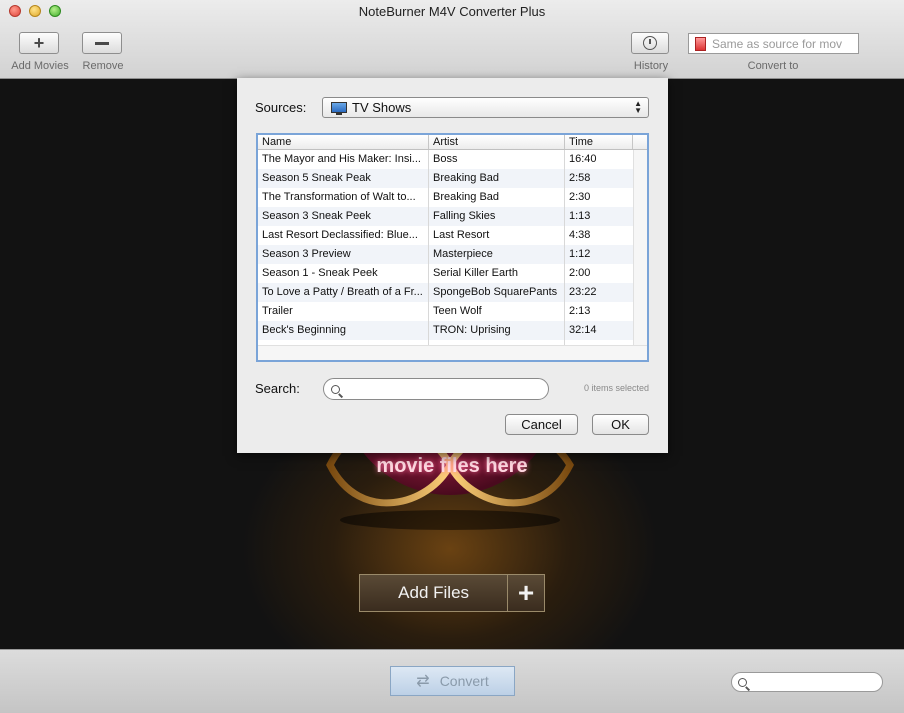 The width and height of the screenshot is (904, 713). What do you see at coordinates (464, 216) in the screenshot?
I see `cell-artist: Falling Skies` at bounding box center [464, 216].